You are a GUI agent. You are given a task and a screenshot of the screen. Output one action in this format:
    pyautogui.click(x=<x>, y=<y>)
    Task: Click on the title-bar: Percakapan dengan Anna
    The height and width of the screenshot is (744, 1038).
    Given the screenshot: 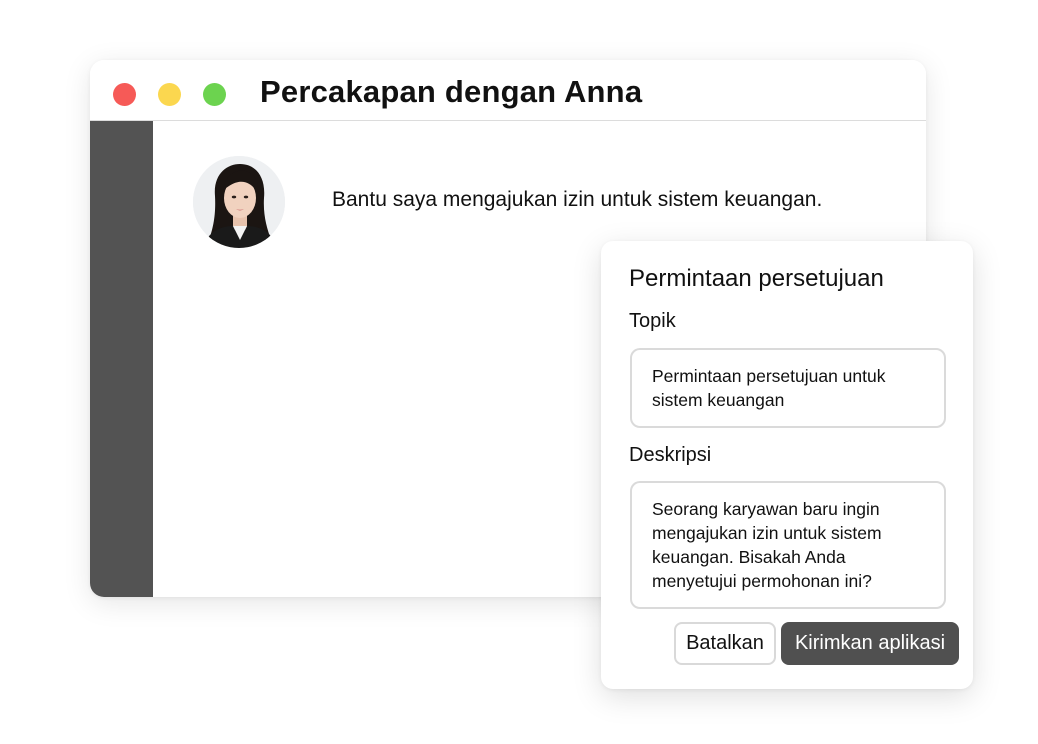 What is the action you would take?
    pyautogui.click(x=508, y=90)
    